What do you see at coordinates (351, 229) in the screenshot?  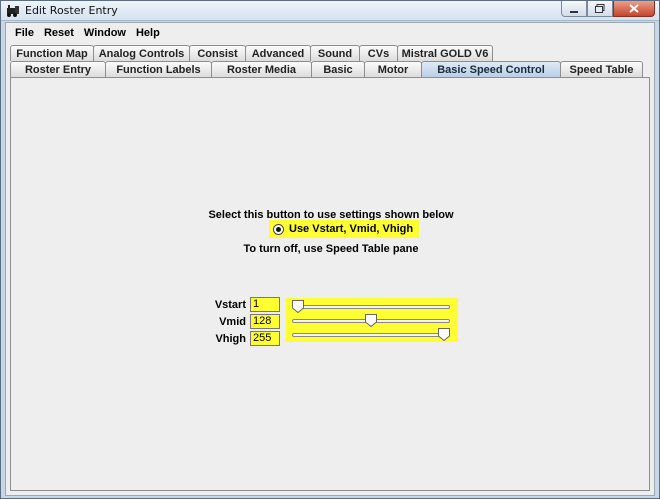 I see `radio-label: Use Vstart, Vmid, Vhigh` at bounding box center [351, 229].